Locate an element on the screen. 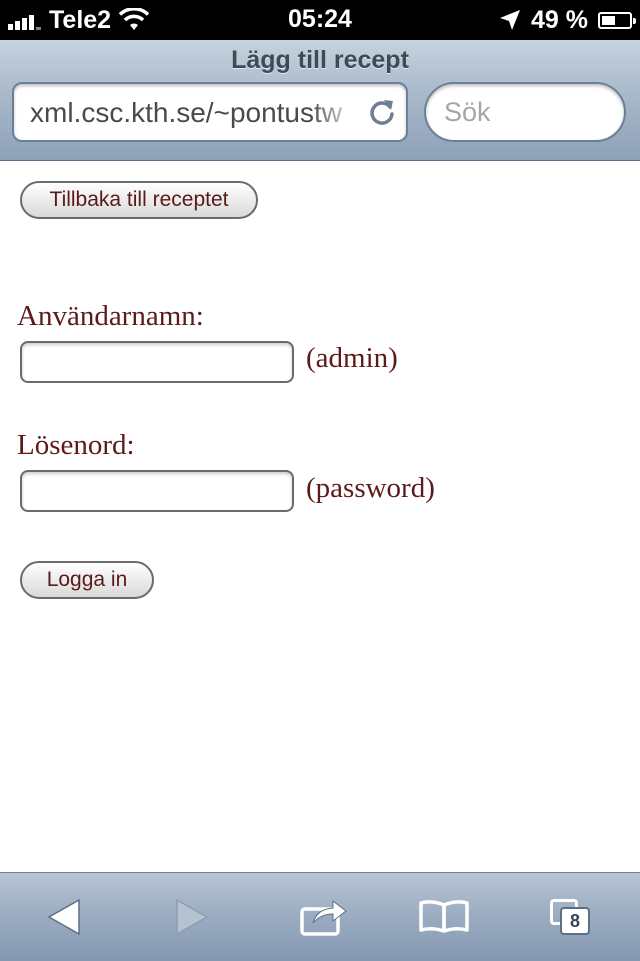  login-button: Logga in is located at coordinates (87, 580).